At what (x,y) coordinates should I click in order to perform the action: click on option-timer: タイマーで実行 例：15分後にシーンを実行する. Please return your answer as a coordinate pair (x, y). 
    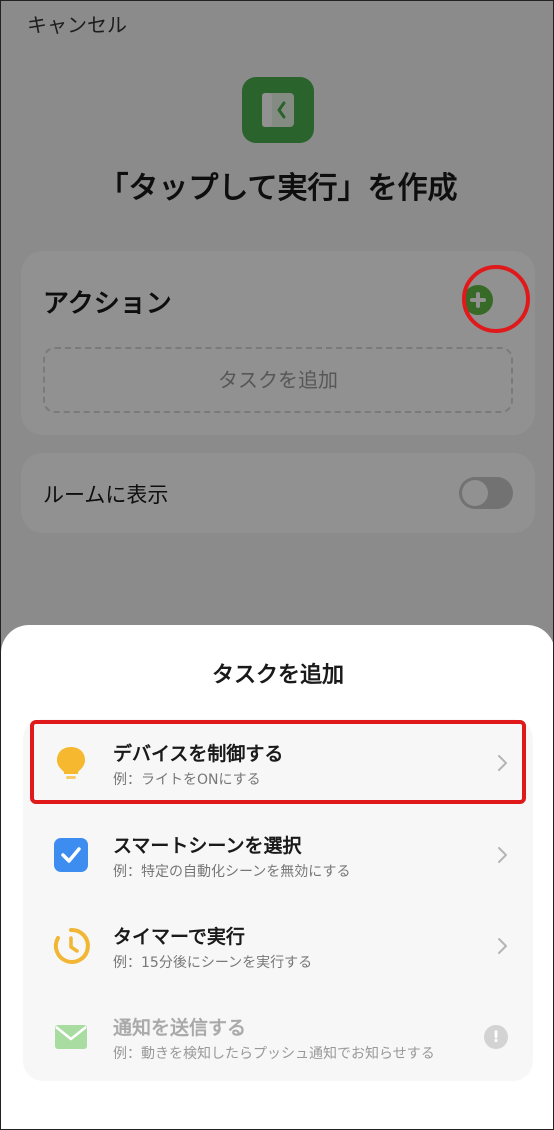
    Looking at the image, I should click on (278, 947).